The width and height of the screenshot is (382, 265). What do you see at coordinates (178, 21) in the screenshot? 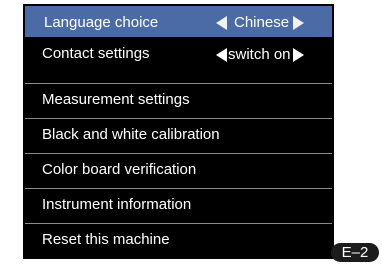
I see `menu-item-language-choice: Language choice Chinese` at bounding box center [178, 21].